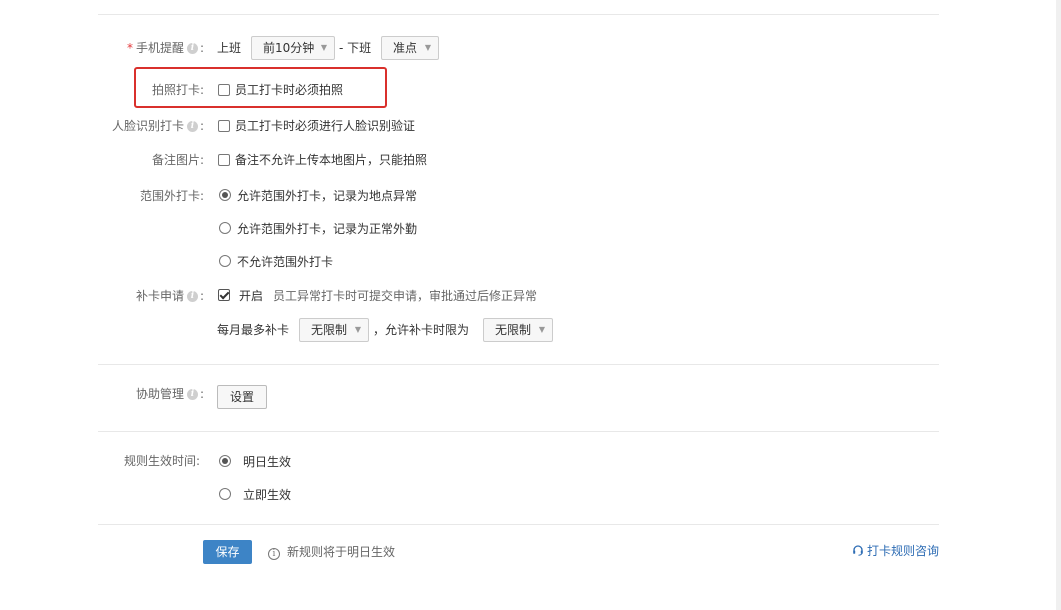 Image resolution: width=1061 pixels, height=610 pixels. I want to click on face-recognition-option: 员工打卡时必须进行人脸识别验证, so click(325, 126).